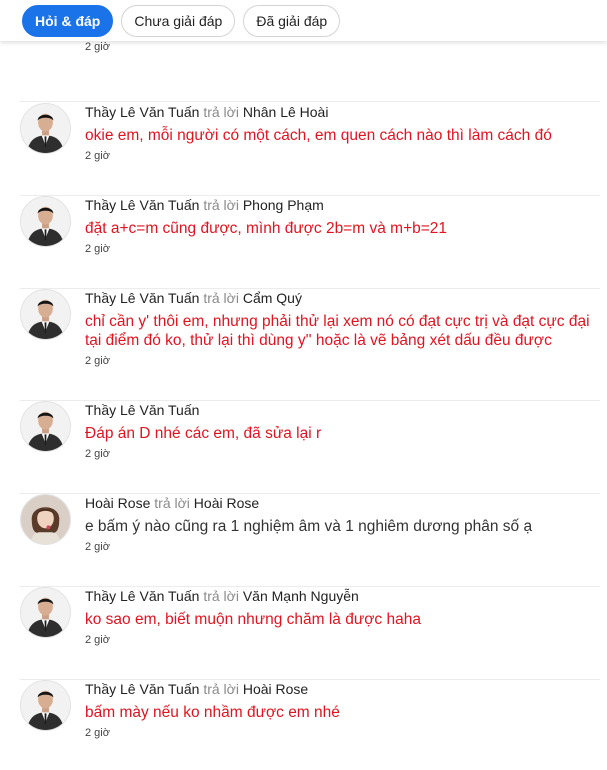  Describe the element at coordinates (283, 205) in the screenshot. I see `reply-to-name: Phong Phạm` at that location.